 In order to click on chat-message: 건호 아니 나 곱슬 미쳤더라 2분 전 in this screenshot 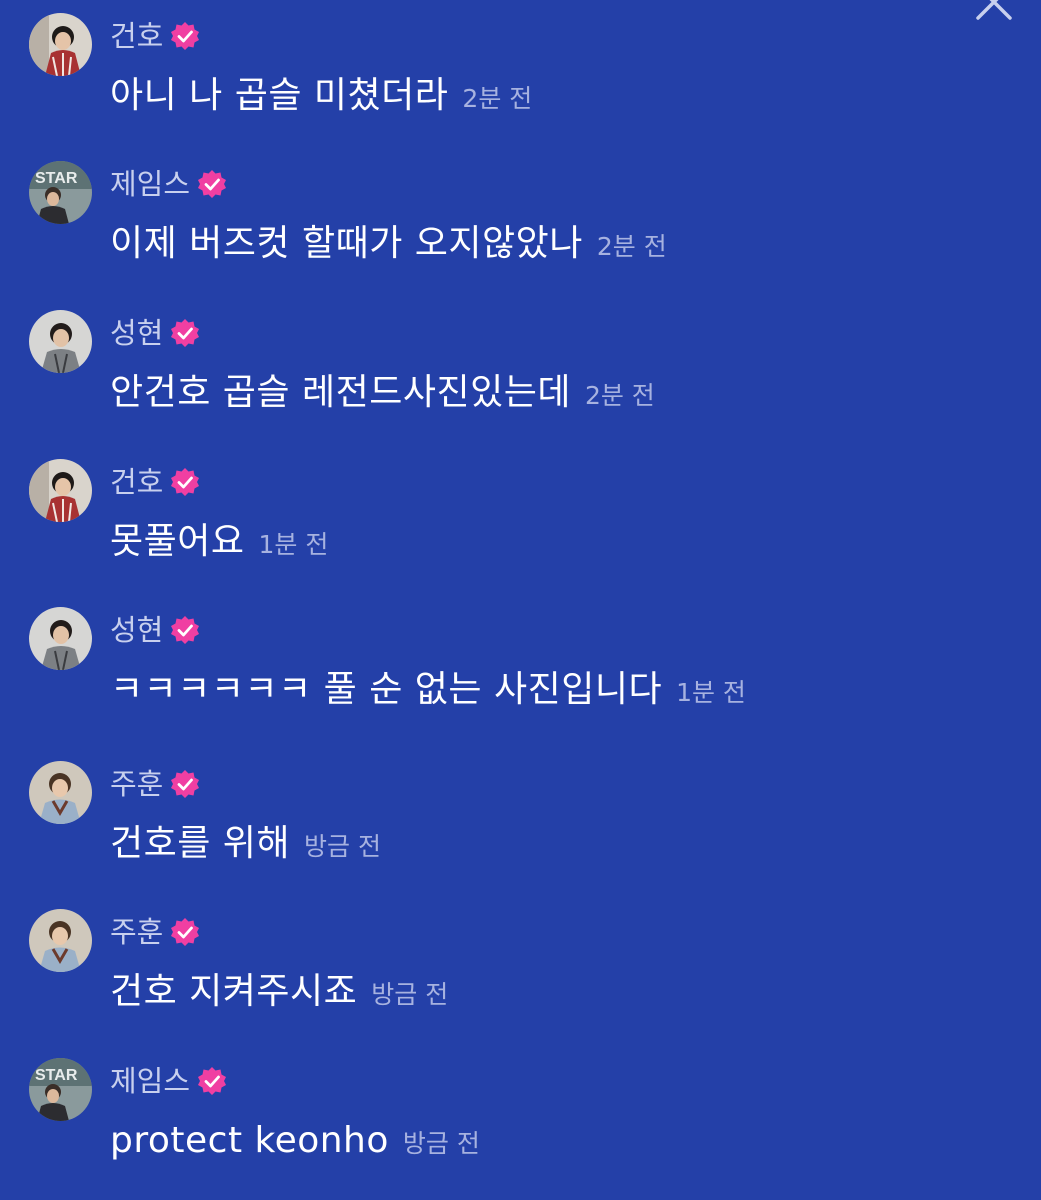, I will do `click(520, 70)`.